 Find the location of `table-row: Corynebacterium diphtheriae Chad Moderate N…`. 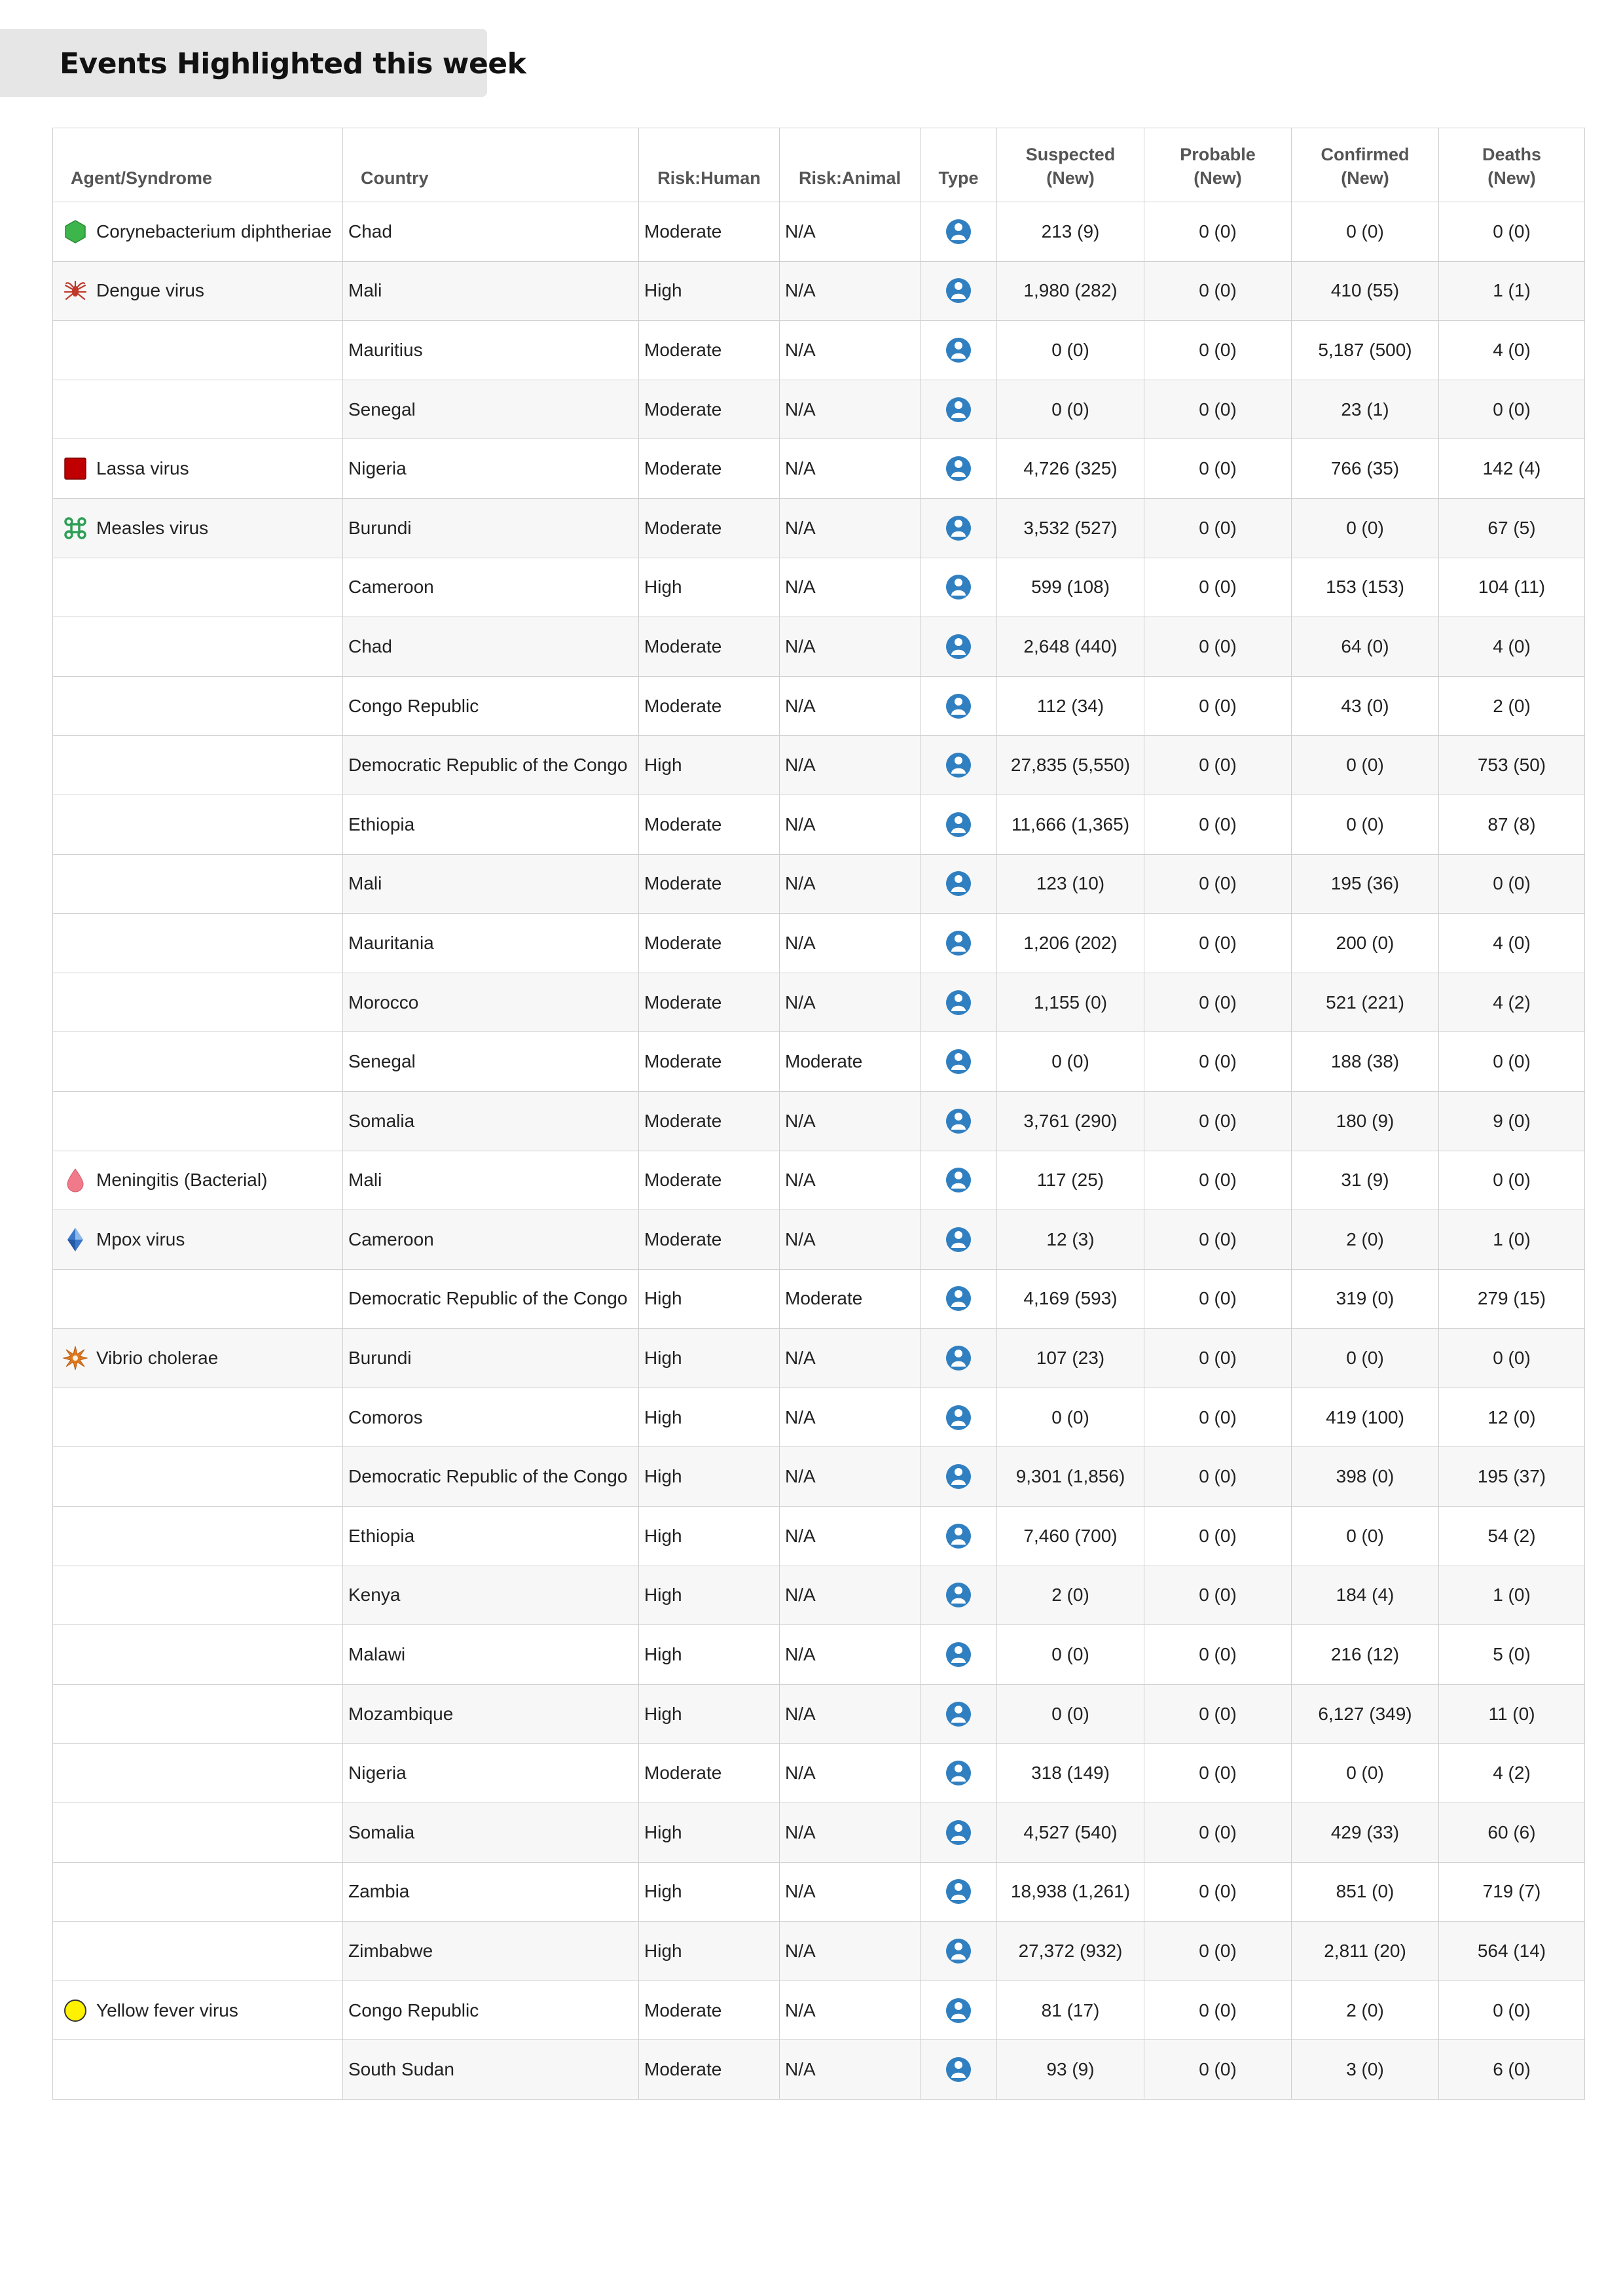

table-row: Corynebacterium diphtheriae Chad Moderate N… is located at coordinates (818, 232).